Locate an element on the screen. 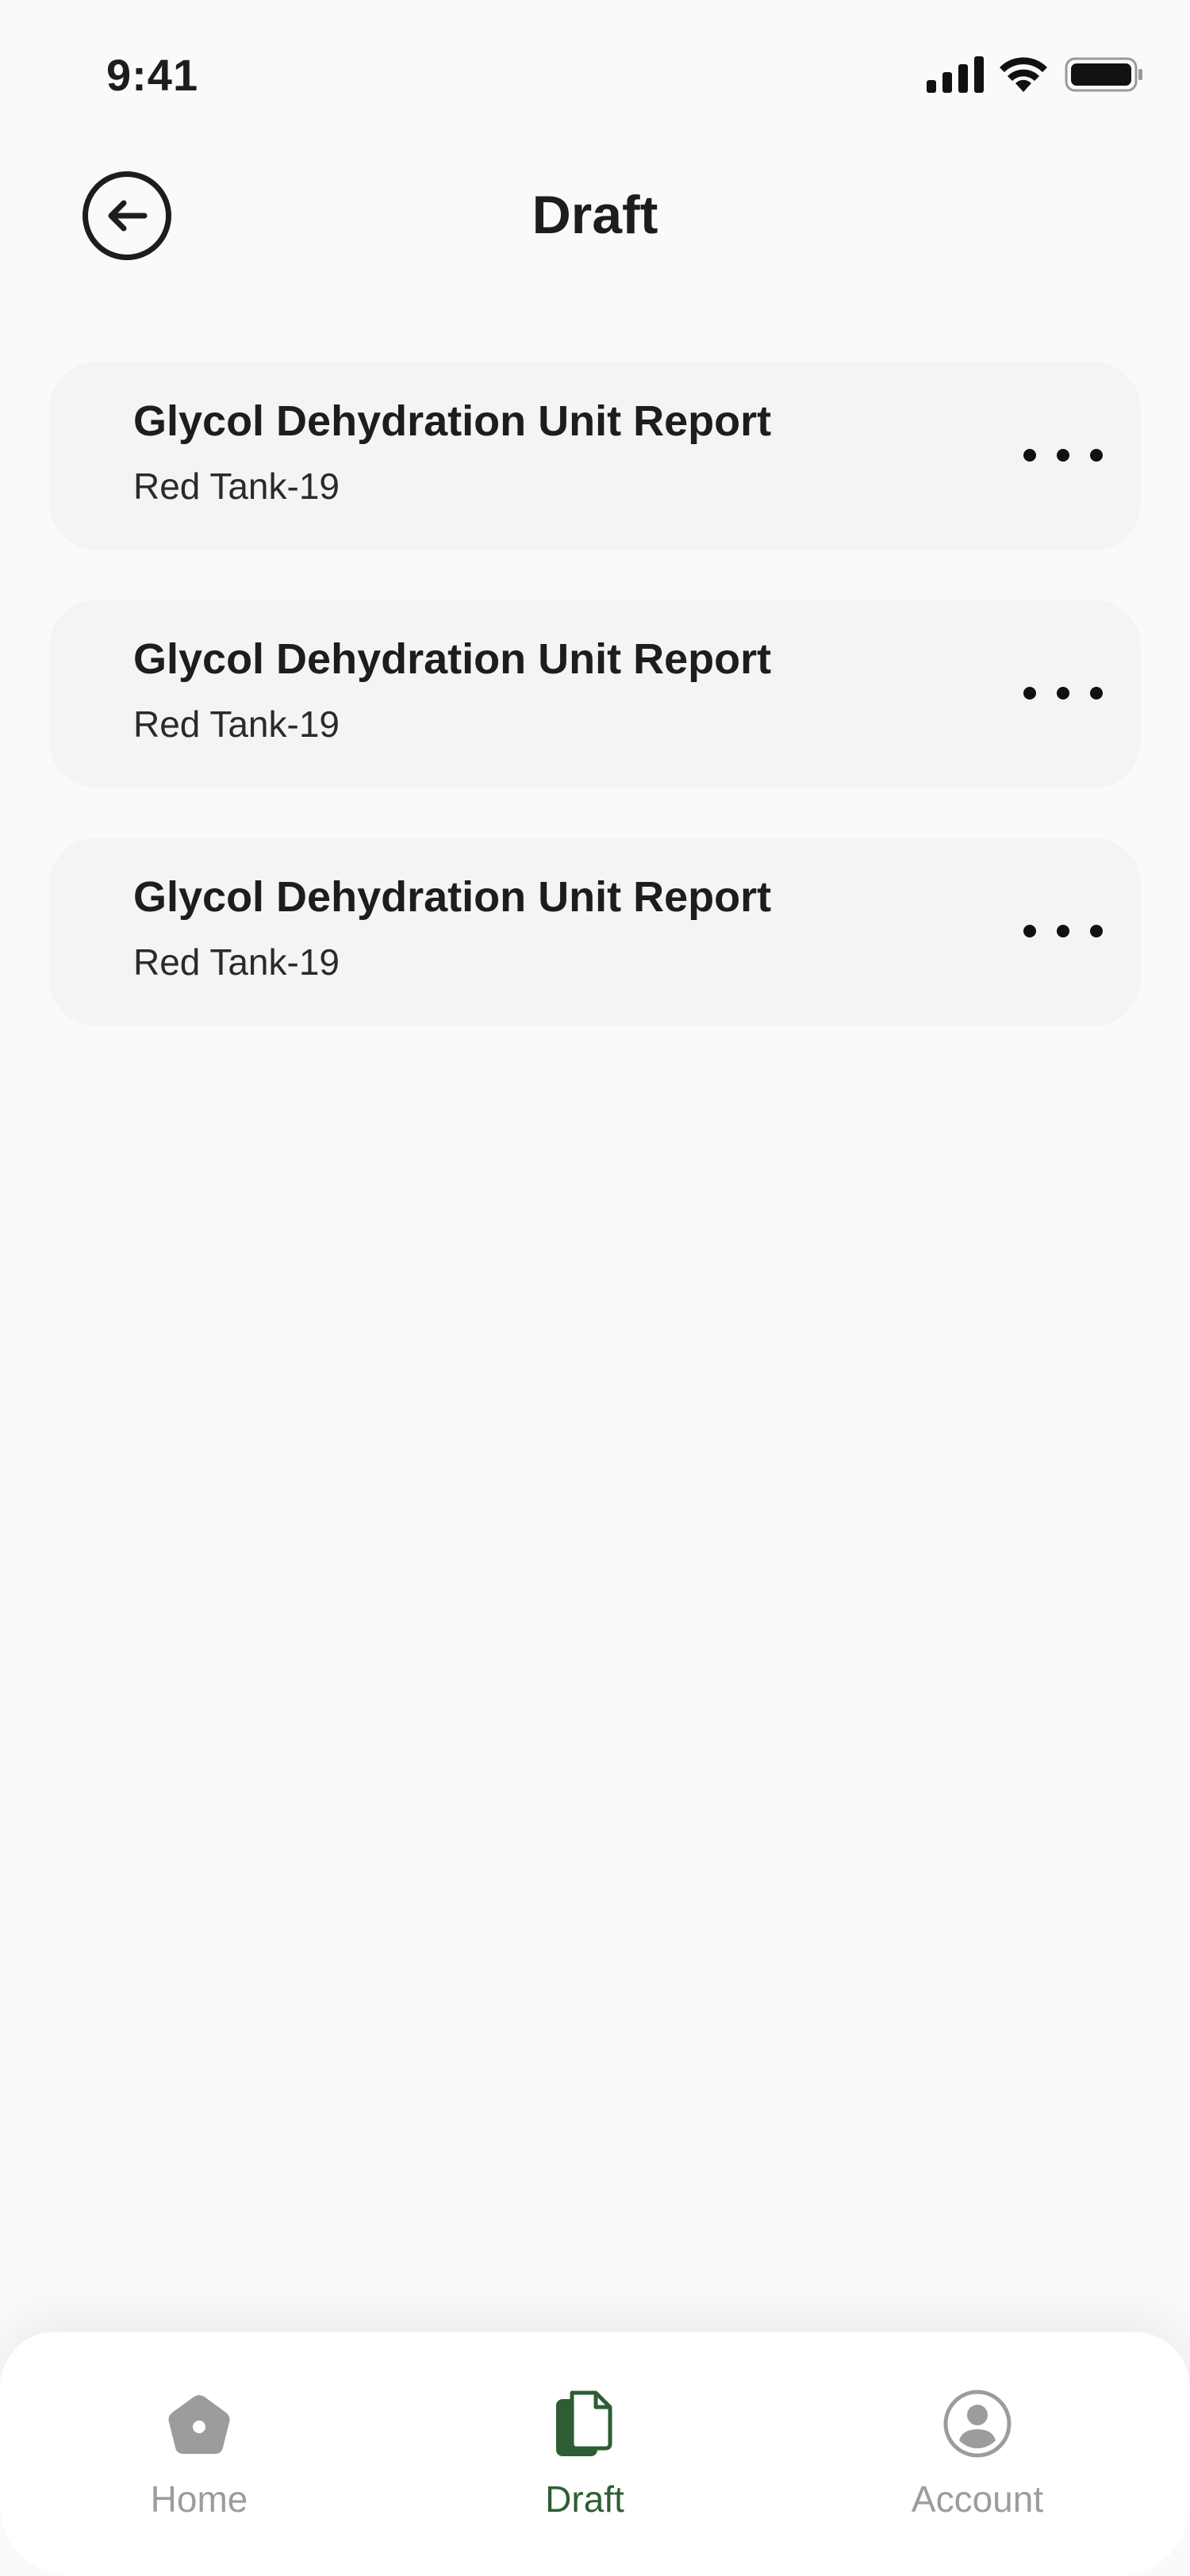 The width and height of the screenshot is (1190, 2576). battery-icon is located at coordinates (1103, 74).